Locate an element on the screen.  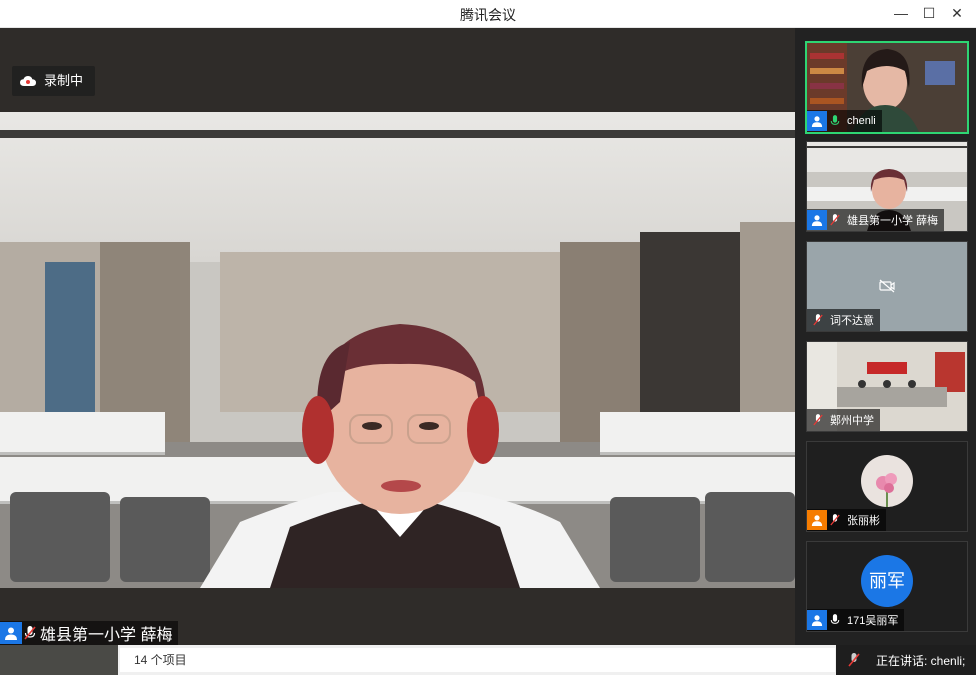
participant-label: chenli is located at coordinates (844, 121).